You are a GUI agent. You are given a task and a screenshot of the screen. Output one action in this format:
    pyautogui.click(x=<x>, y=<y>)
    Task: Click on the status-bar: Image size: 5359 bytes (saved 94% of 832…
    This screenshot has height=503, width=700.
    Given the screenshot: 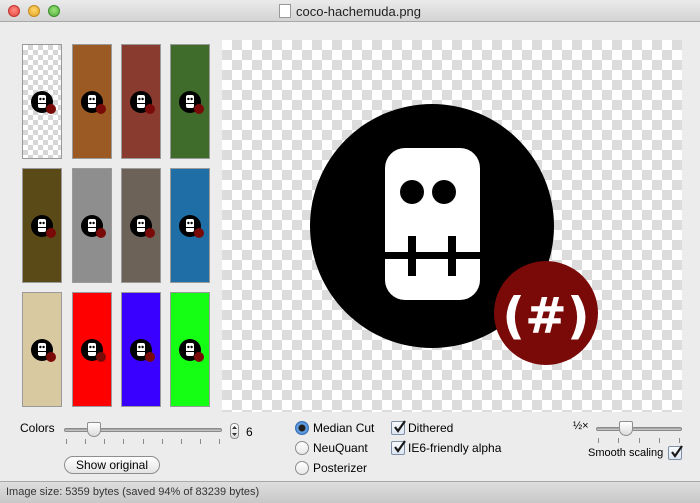 What is the action you would take?
    pyautogui.click(x=350, y=492)
    